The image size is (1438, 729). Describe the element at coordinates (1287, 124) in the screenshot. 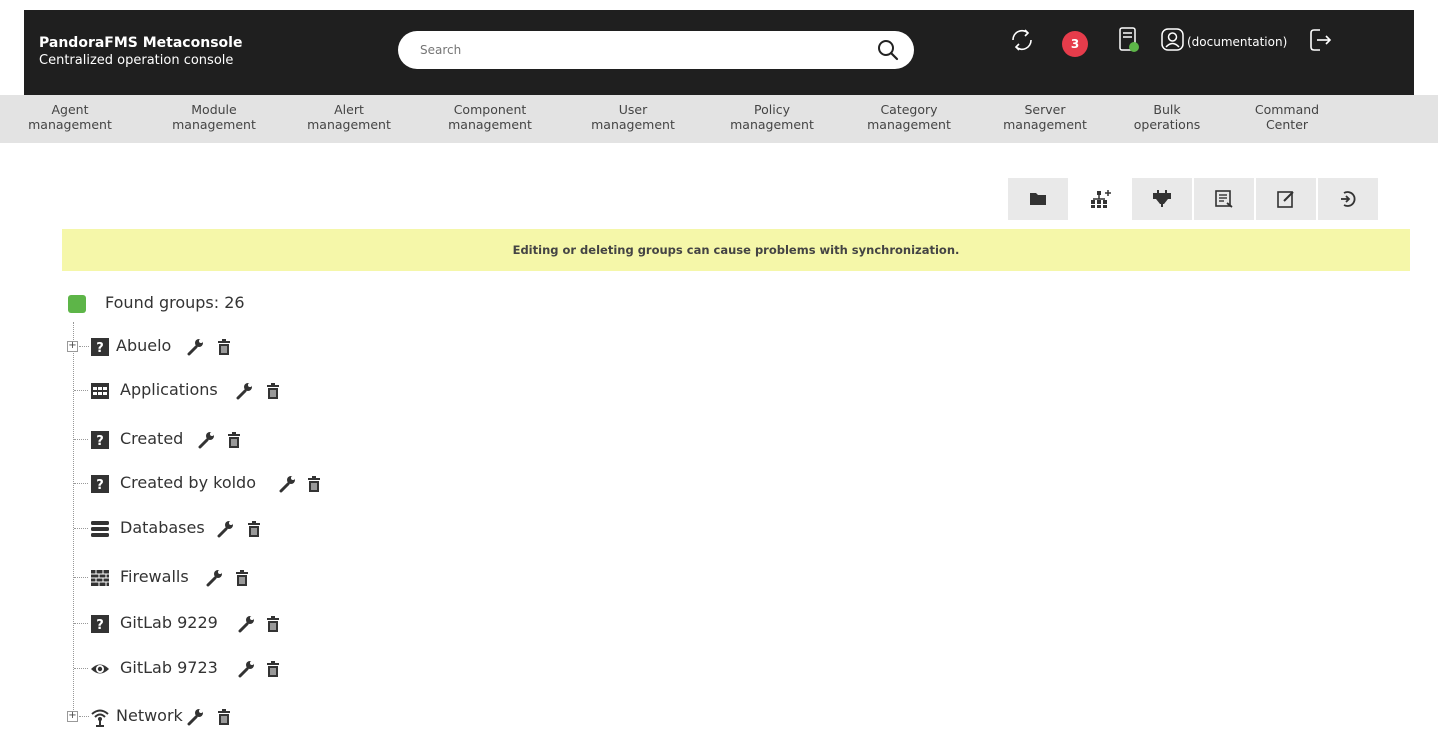

I see `menu-label: Center` at that location.